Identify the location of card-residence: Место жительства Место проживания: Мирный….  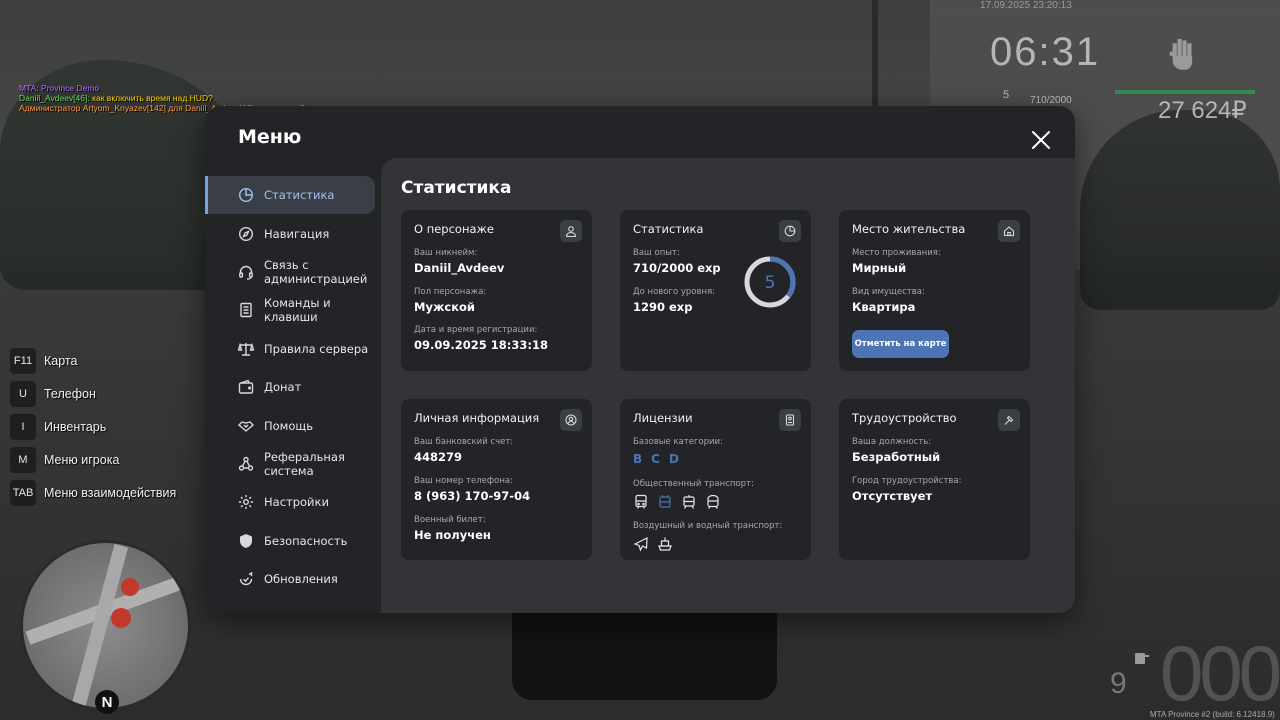
(934, 290).